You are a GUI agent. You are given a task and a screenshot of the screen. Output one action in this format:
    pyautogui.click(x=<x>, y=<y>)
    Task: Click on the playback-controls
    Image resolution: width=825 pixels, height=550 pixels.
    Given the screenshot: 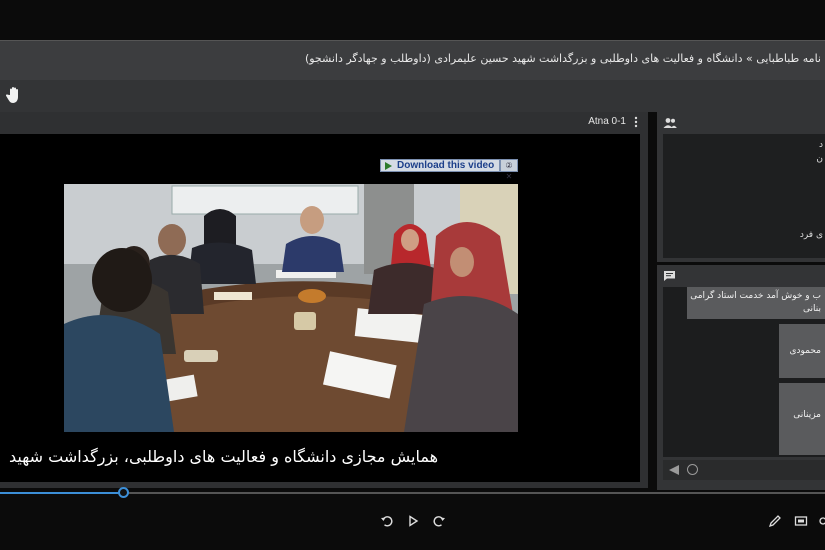 What is the action you would take?
    pyautogui.click(x=412, y=521)
    